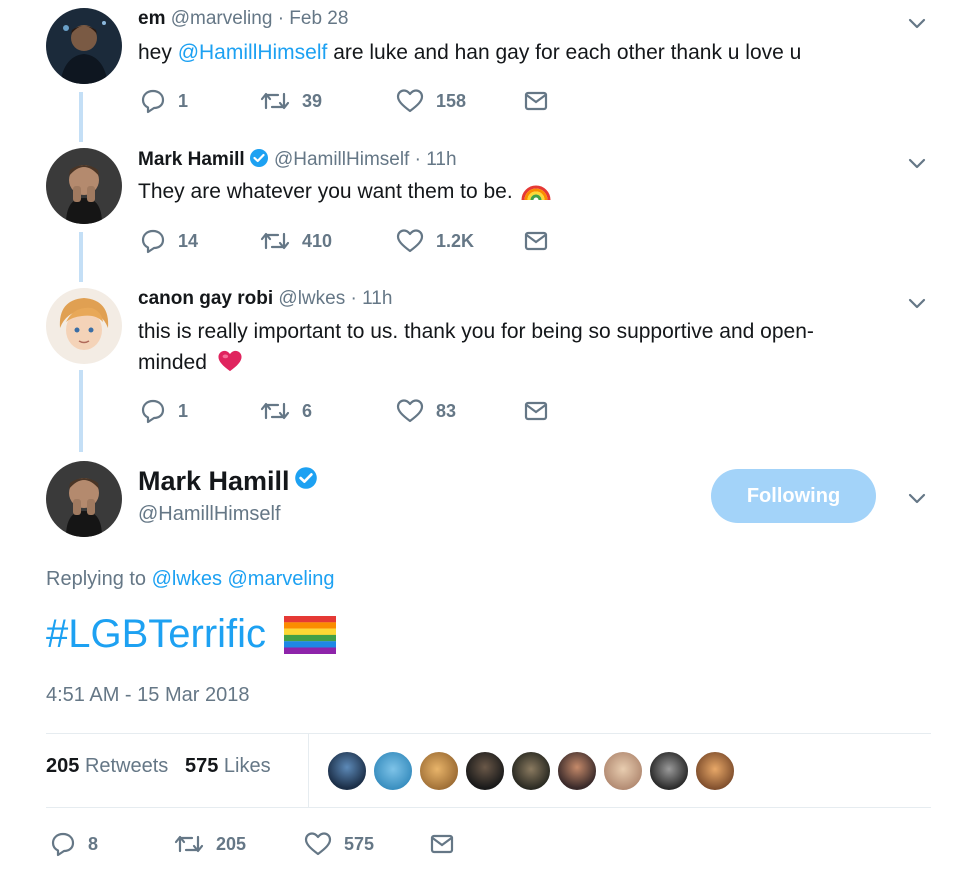 The width and height of the screenshot is (980, 875). Describe the element at coordinates (63, 766) in the screenshot. I see `retweets-count: 205` at that location.